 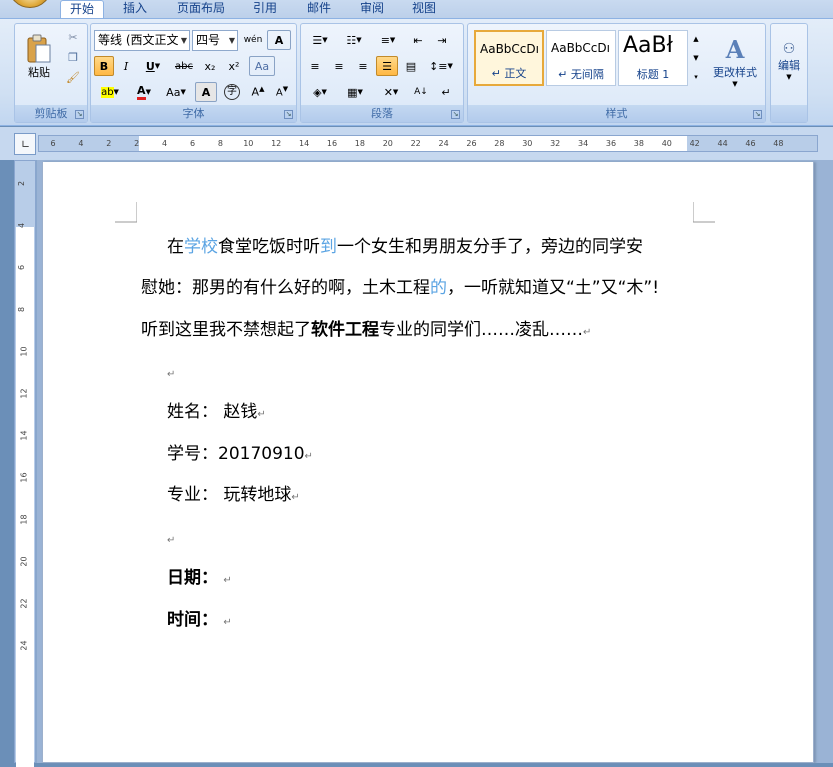 I want to click on style-no-spacing: AaBbCcDı ↵ 无间隔, so click(x=581, y=58).